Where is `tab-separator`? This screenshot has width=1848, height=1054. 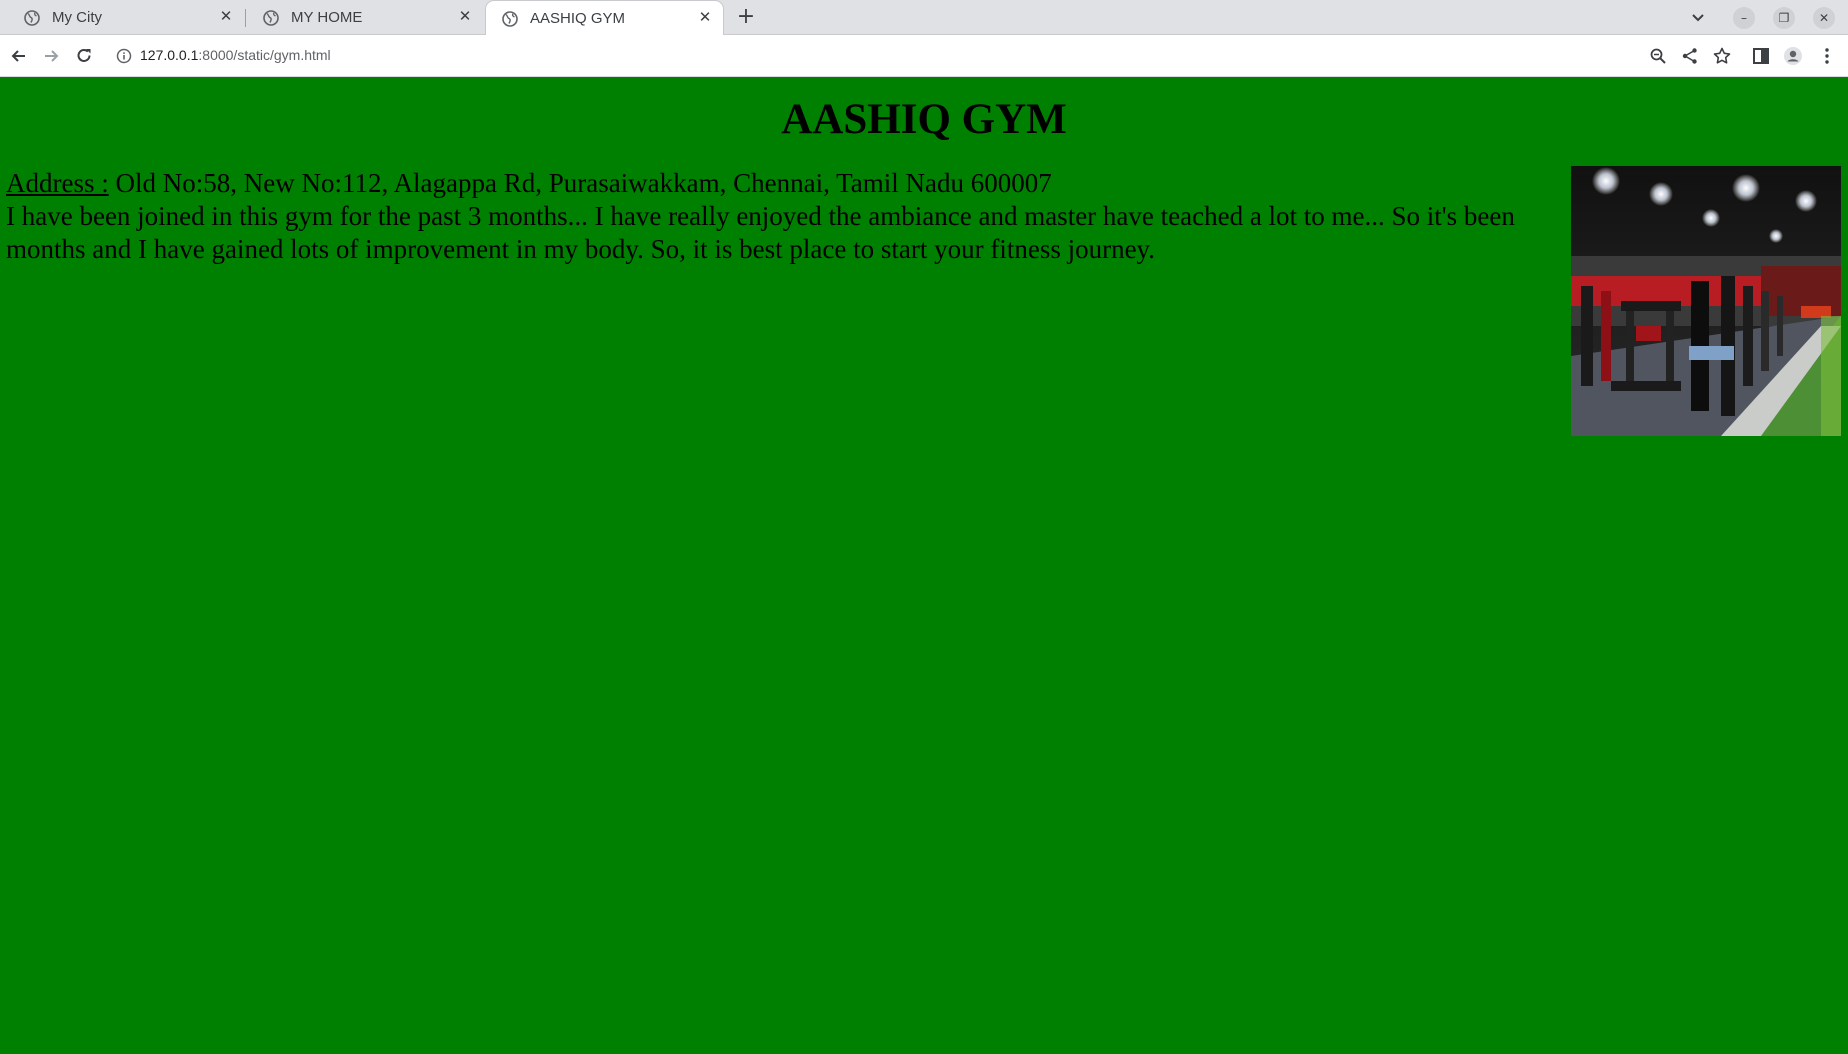
tab-separator is located at coordinates (245, 18).